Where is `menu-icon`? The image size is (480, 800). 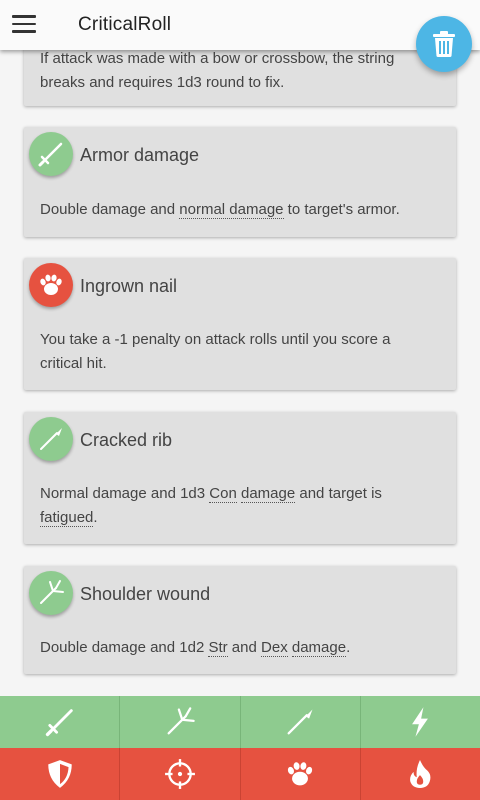 menu-icon is located at coordinates (24, 25).